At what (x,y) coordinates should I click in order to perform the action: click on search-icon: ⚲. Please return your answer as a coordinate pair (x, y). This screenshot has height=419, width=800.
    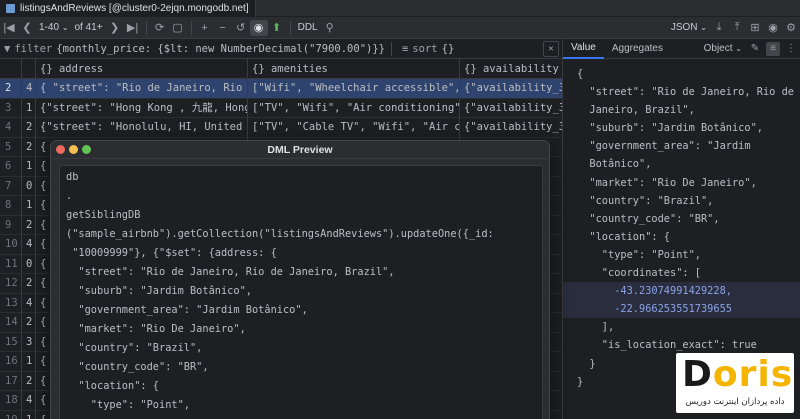
    Looking at the image, I should click on (330, 28).